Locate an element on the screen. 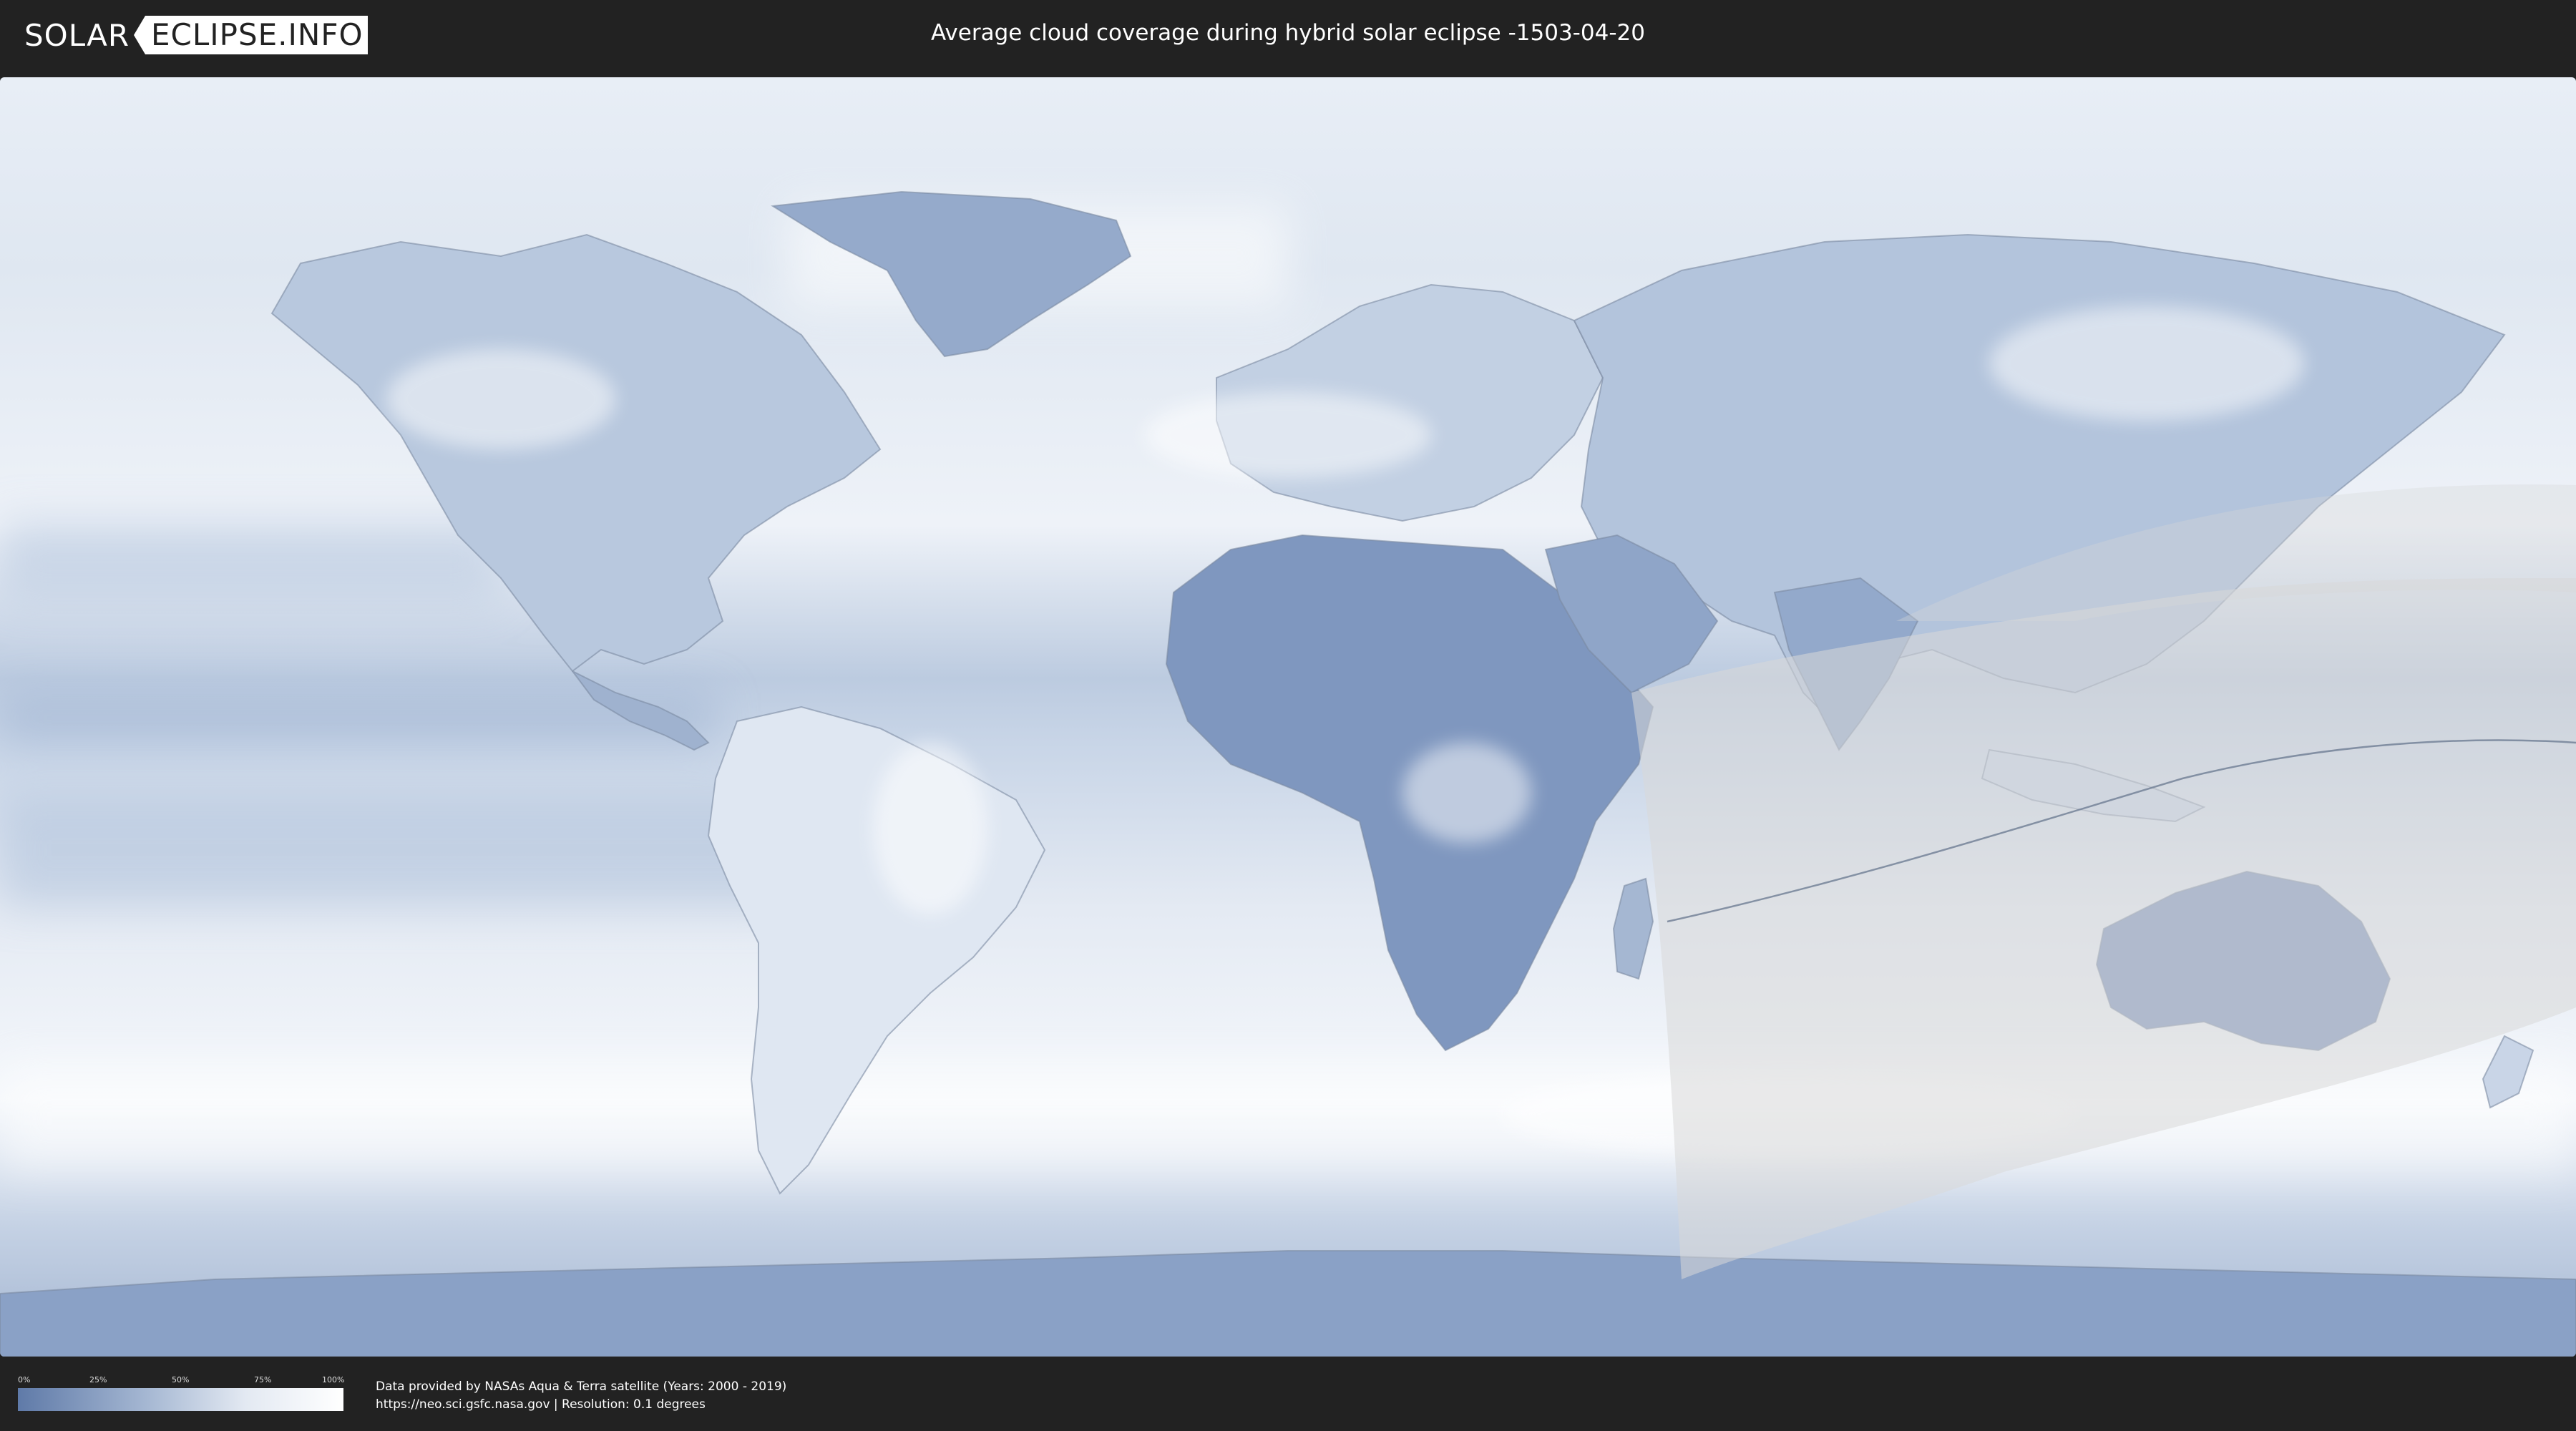 Image resolution: width=2576 pixels, height=1431 pixels. legend-tick-0: 0% is located at coordinates (24, 1379).